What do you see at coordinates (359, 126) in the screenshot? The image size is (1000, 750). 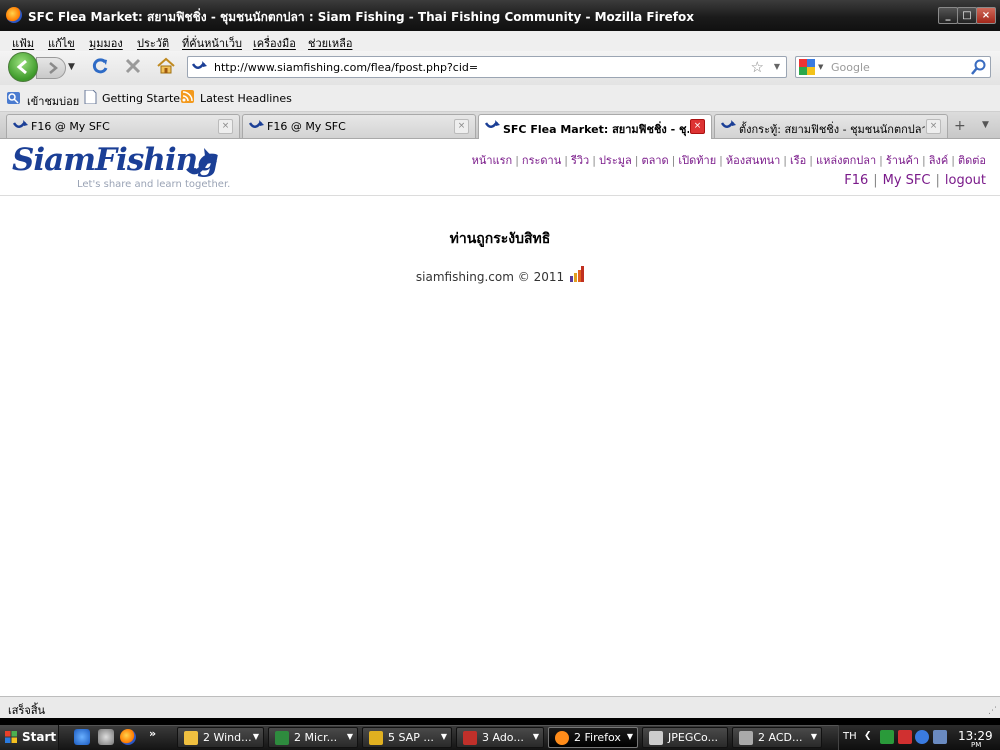 I see `tab-f16-2: F16 @ My SFC ×` at bounding box center [359, 126].